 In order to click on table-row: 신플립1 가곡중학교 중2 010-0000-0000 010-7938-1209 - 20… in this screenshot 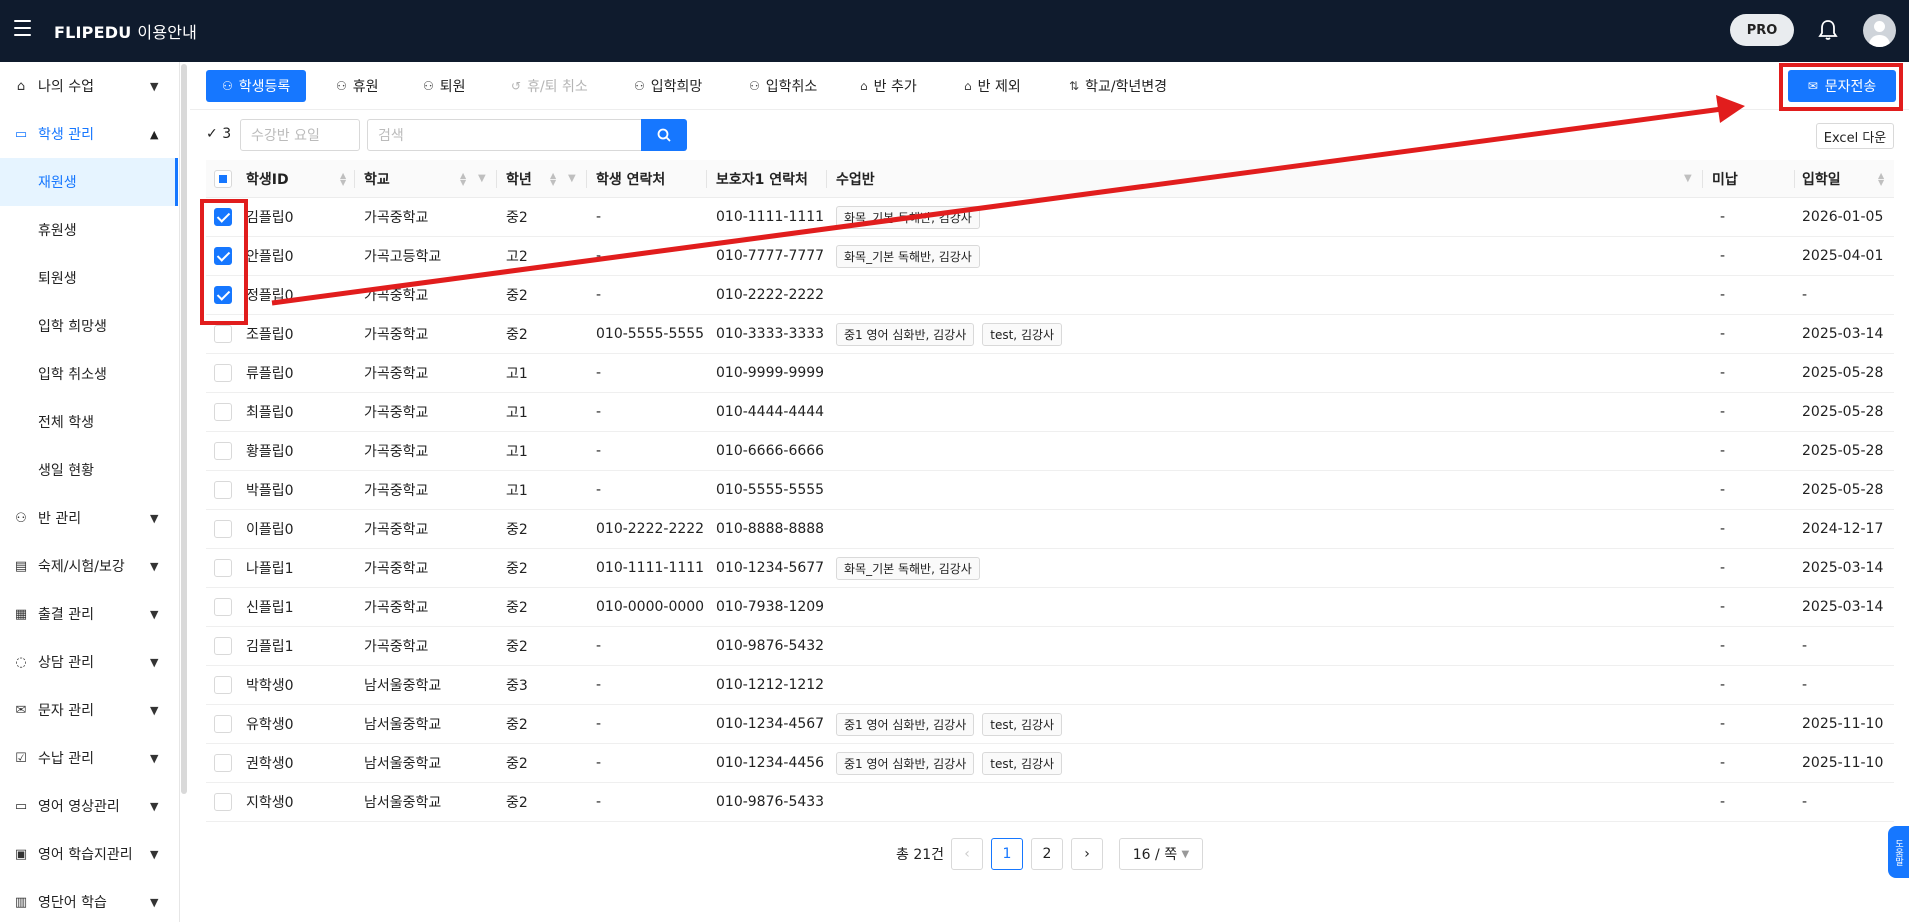, I will do `click(1050, 607)`.